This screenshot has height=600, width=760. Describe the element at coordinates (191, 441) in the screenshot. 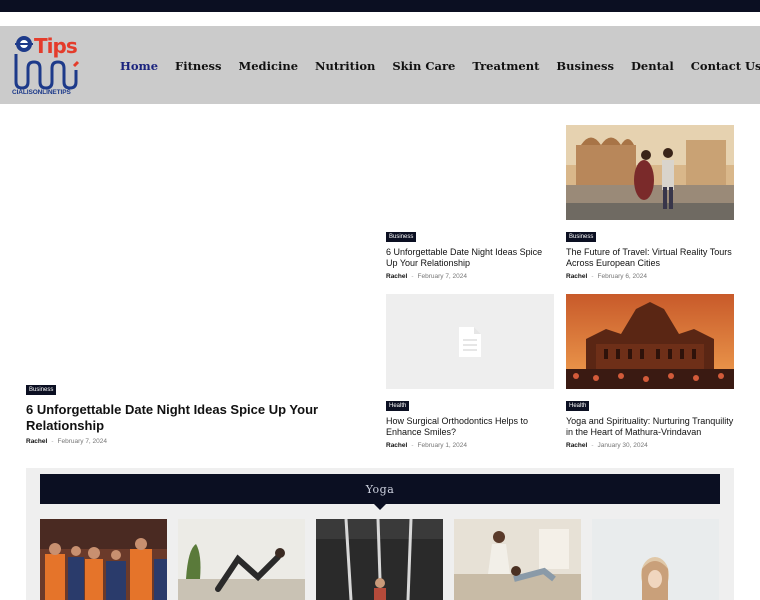

I see `featured-meta: Rachel - February 7, 2024` at that location.